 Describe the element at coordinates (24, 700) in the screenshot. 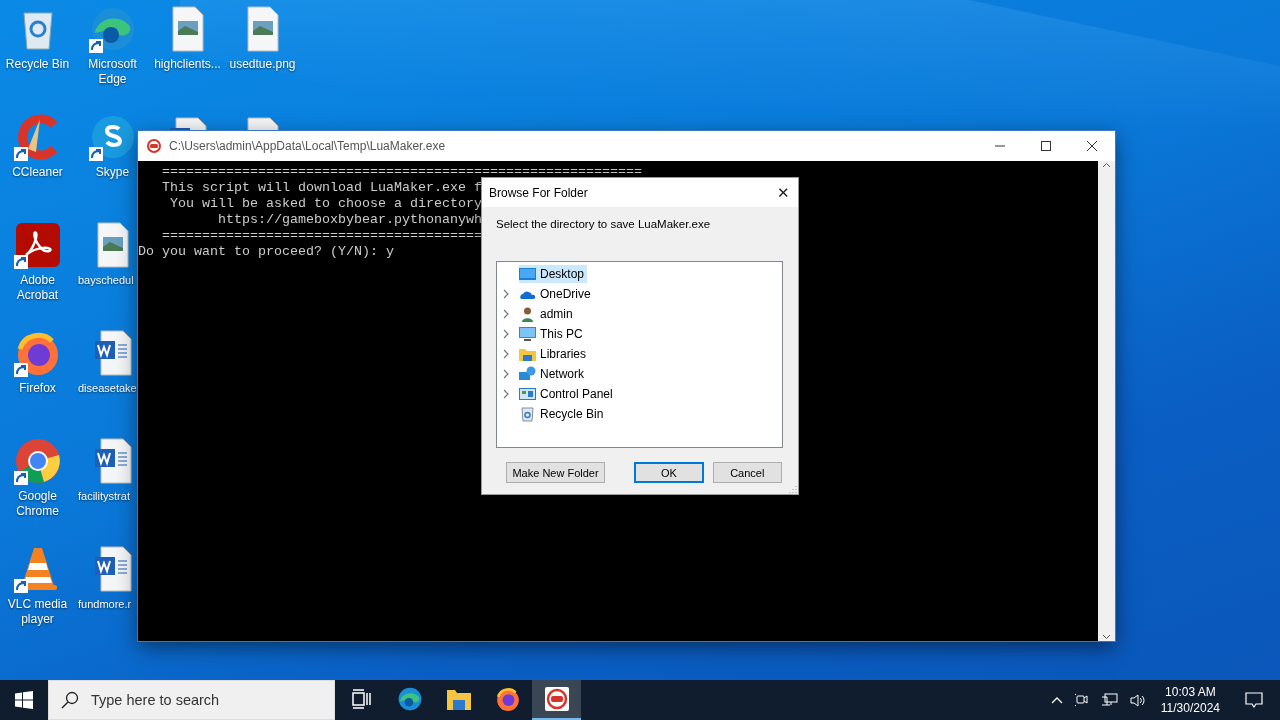

I see `windows-logo-icon` at that location.